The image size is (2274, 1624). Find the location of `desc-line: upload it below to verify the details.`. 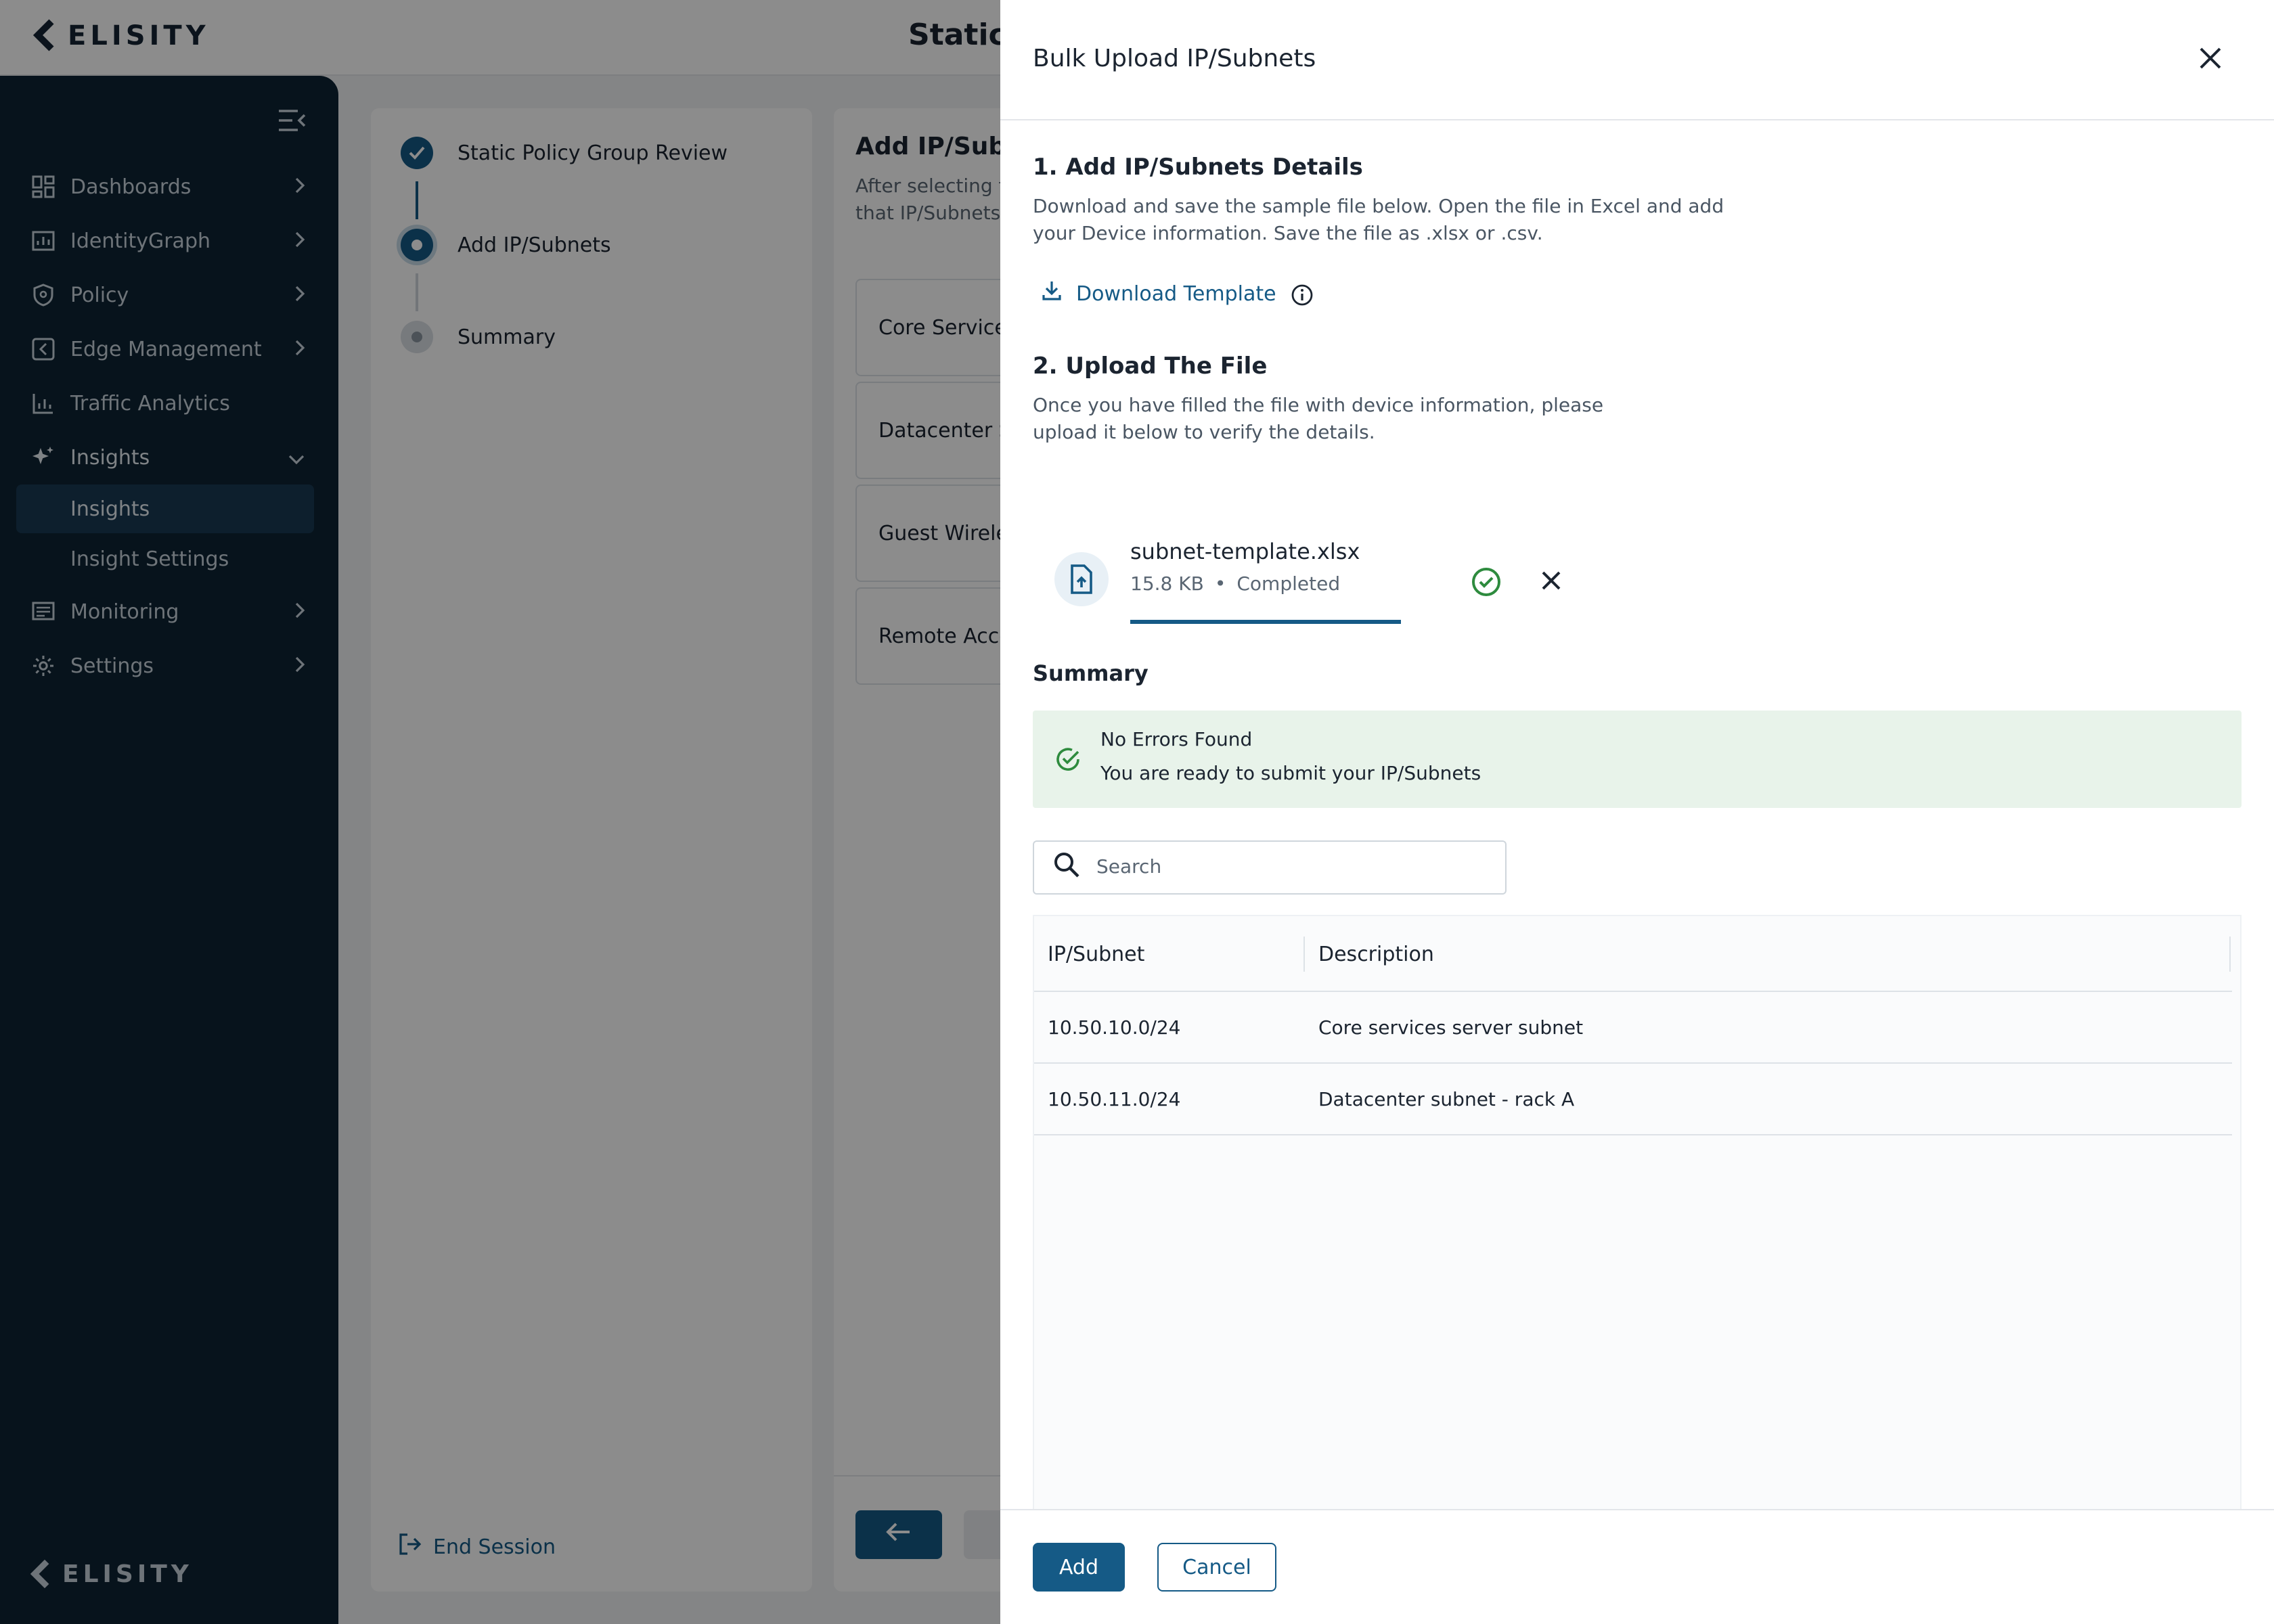

desc-line: upload it below to verify the details. is located at coordinates (1204, 433).